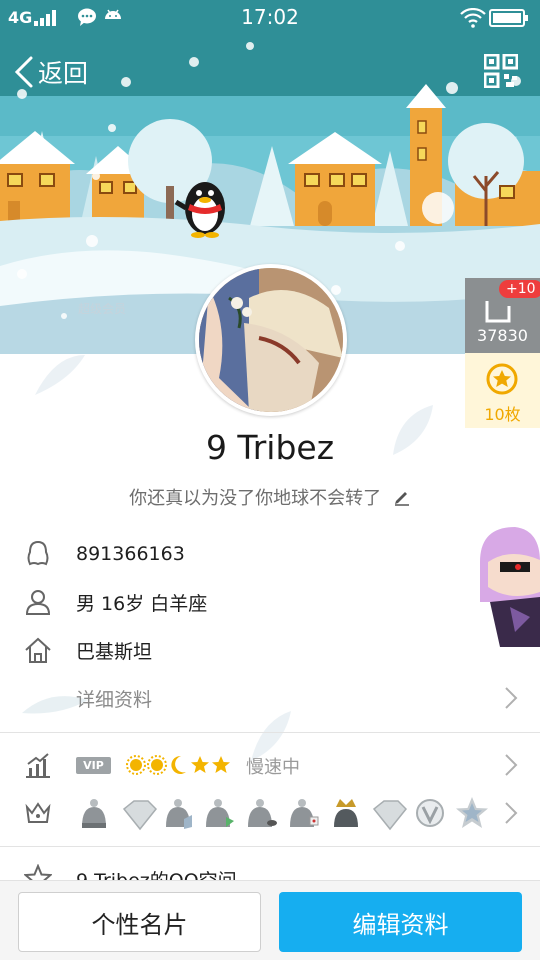 The width and height of the screenshot is (540, 960). Describe the element at coordinates (502, 335) in the screenshot. I see `likes-count: 37830` at that location.